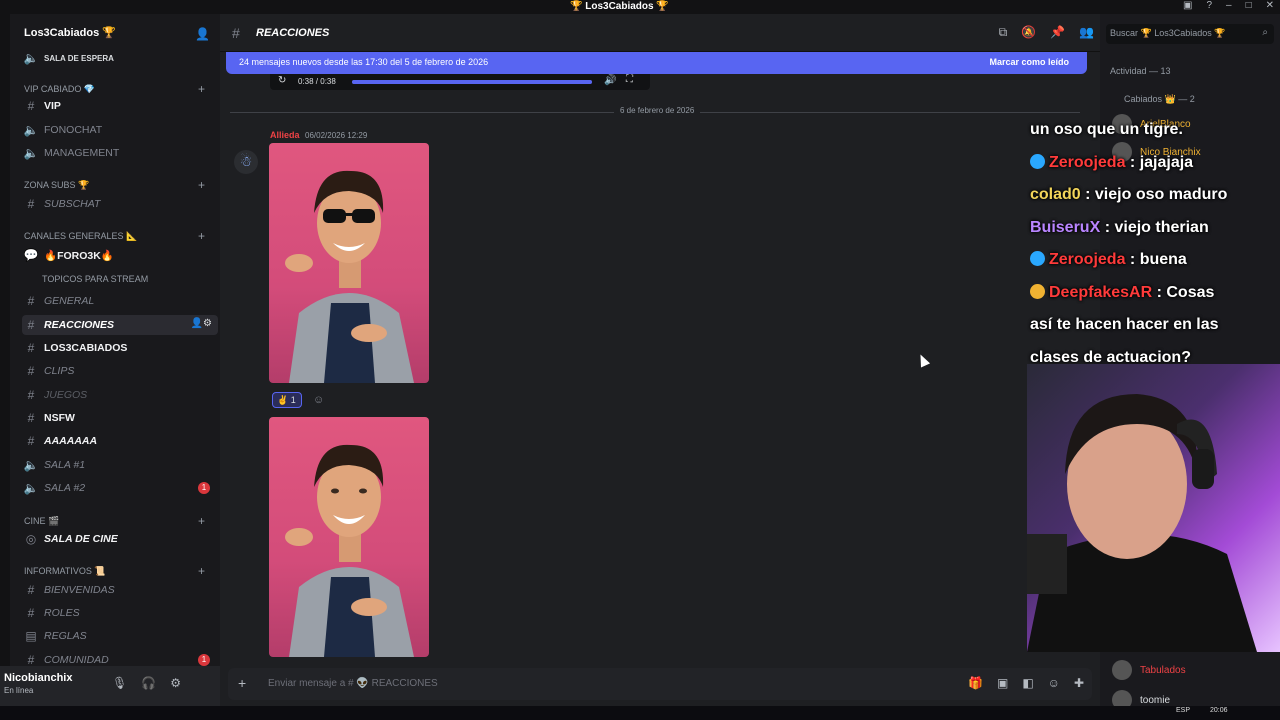 The width and height of the screenshot is (1280, 720). I want to click on channel-foro: 💬 🔥FORO3K🔥, so click(120, 255).